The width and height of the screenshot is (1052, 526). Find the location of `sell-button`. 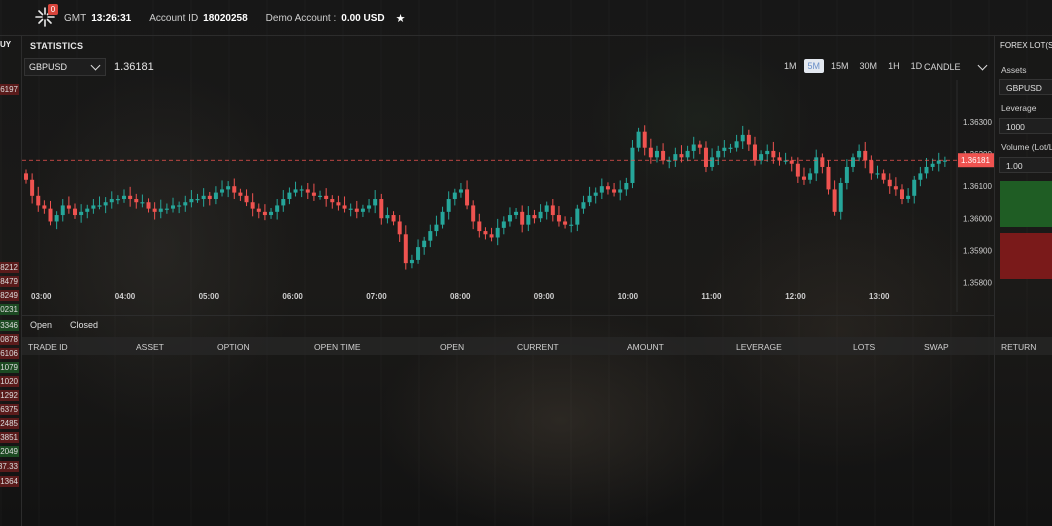

sell-button is located at coordinates (1026, 256).